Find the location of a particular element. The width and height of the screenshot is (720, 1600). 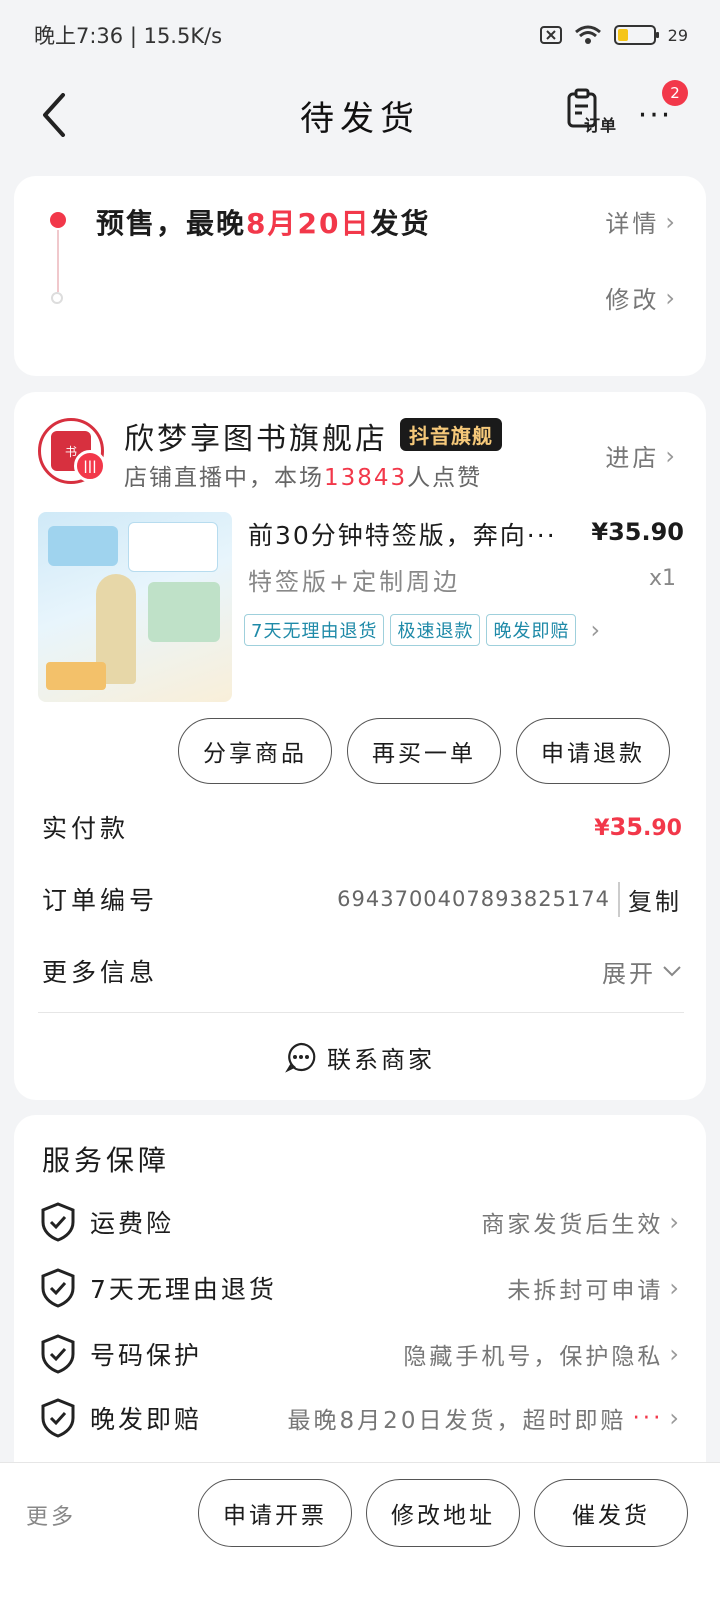

no-sim-icon is located at coordinates (550, 35).